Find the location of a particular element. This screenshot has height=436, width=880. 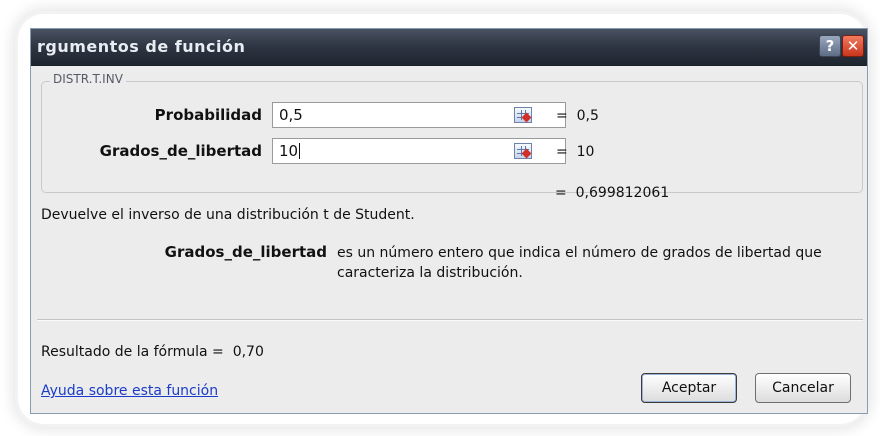

help-icon: ? is located at coordinates (830, 46).